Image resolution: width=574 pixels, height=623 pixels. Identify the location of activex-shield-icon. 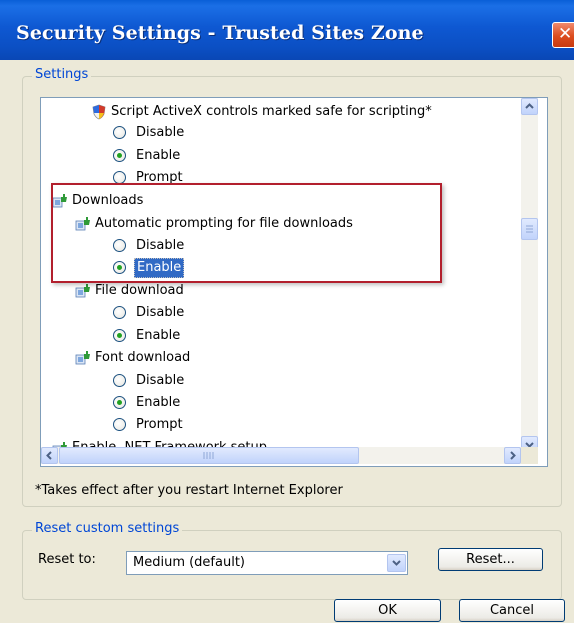
(99, 112).